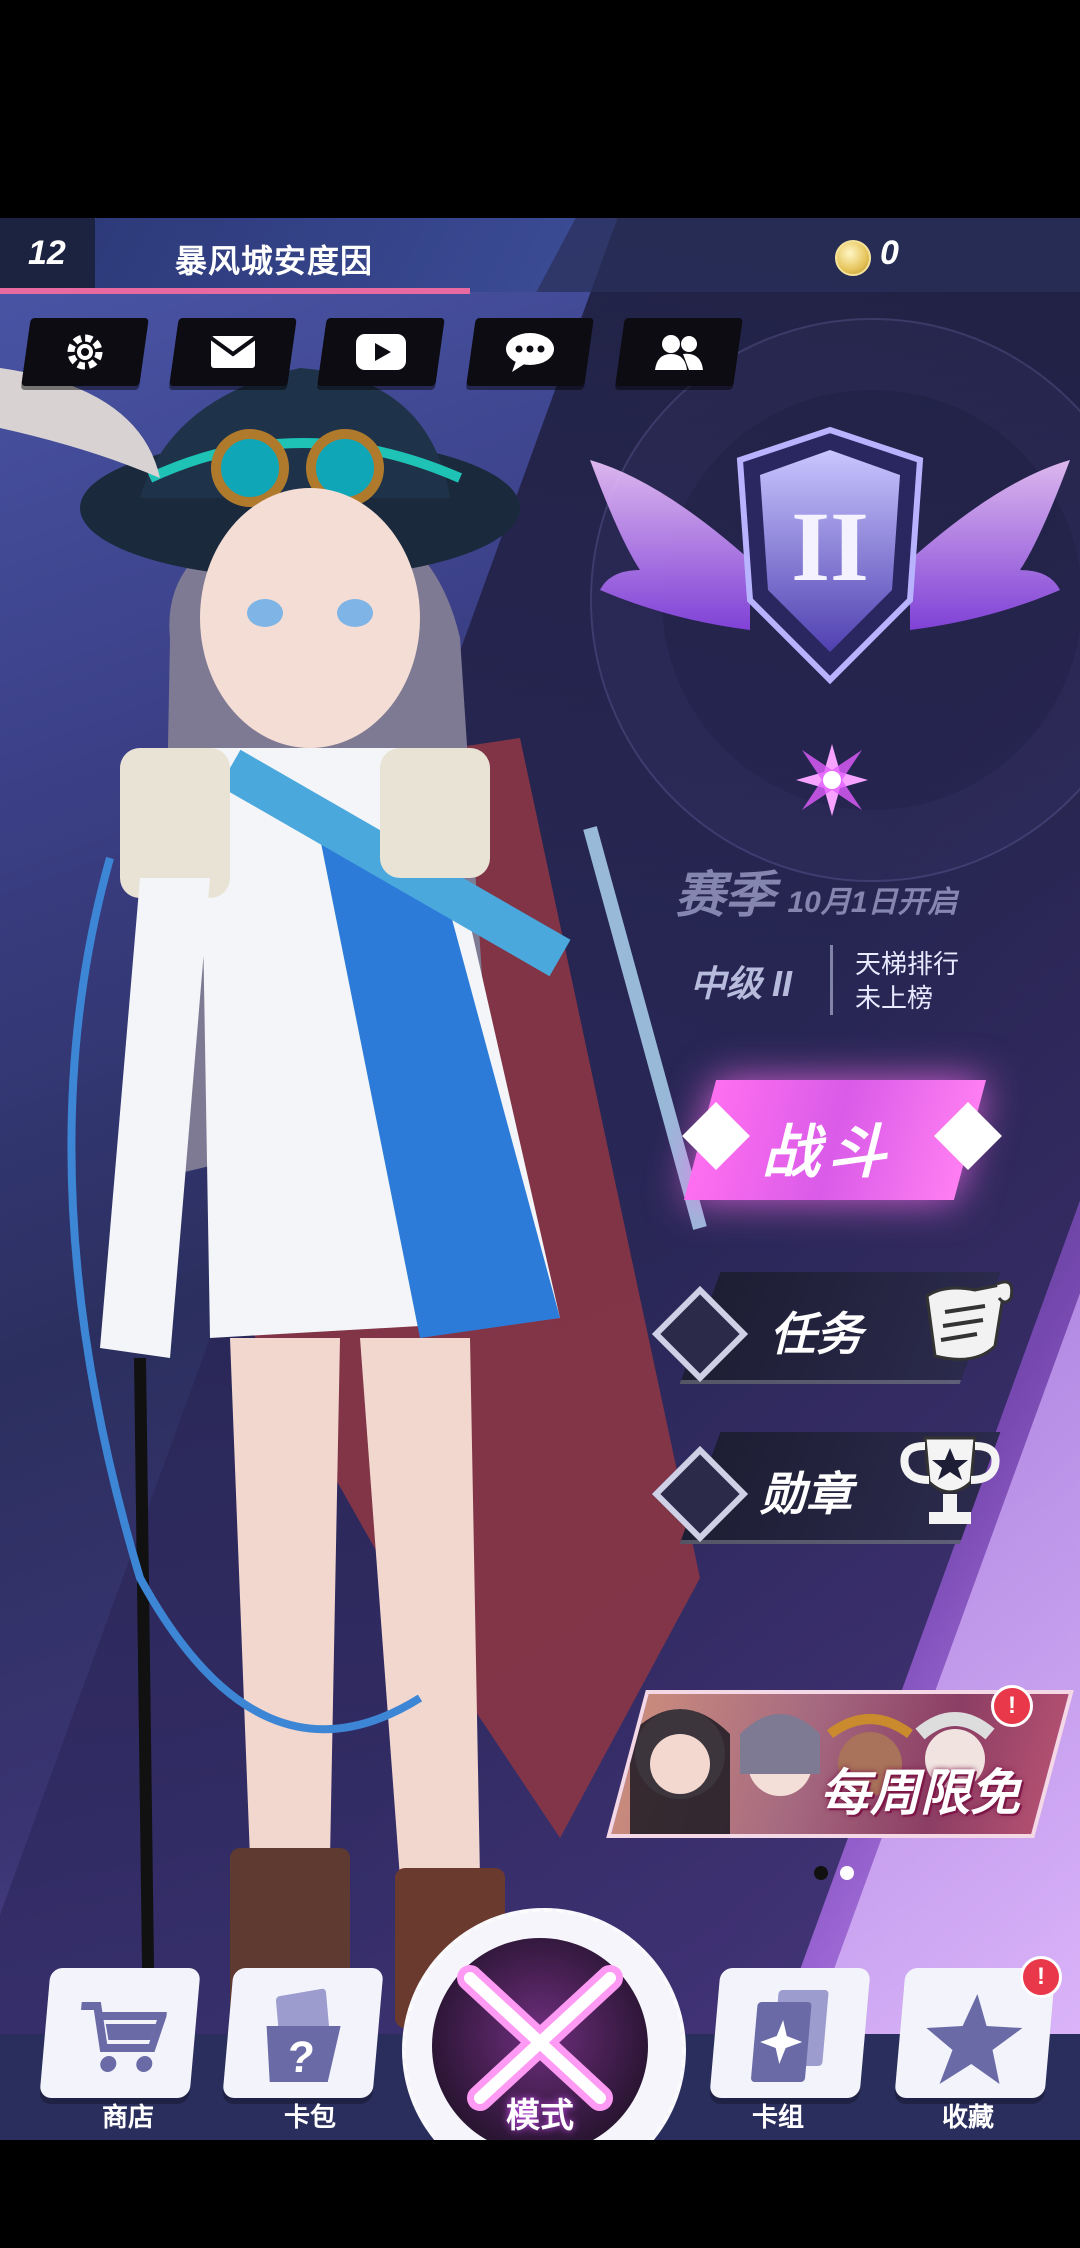 Image resolution: width=1080 pixels, height=2248 pixels. Describe the element at coordinates (889, 253) in the screenshot. I see `coin-count: 0` at that location.